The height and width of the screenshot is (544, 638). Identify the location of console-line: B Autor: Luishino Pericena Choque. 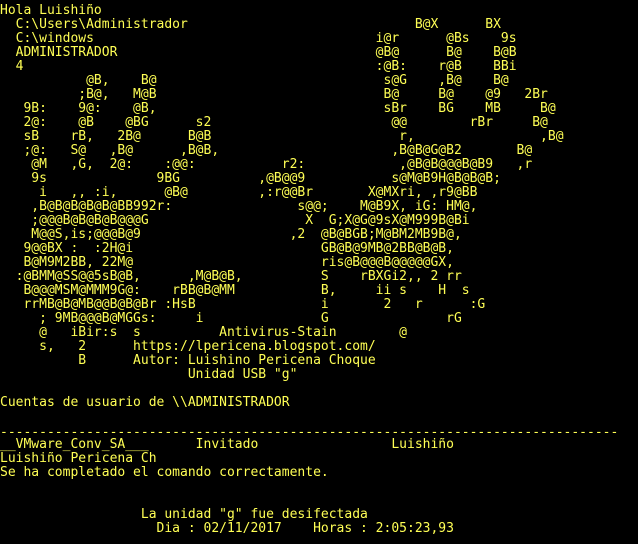
(188, 360).